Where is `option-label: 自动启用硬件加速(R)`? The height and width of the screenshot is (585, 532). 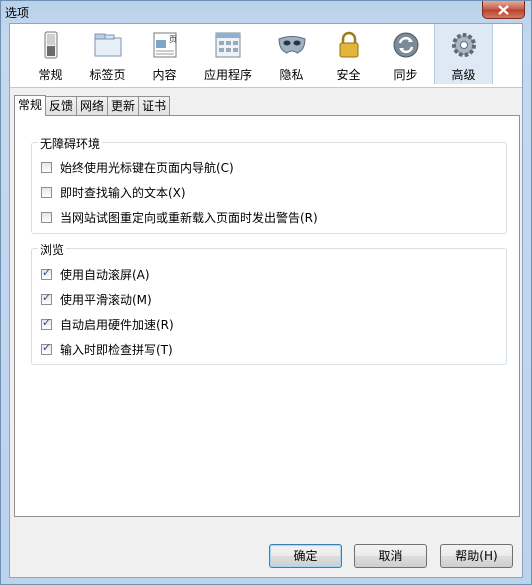 option-label: 自动启用硬件加速(R) is located at coordinates (117, 324).